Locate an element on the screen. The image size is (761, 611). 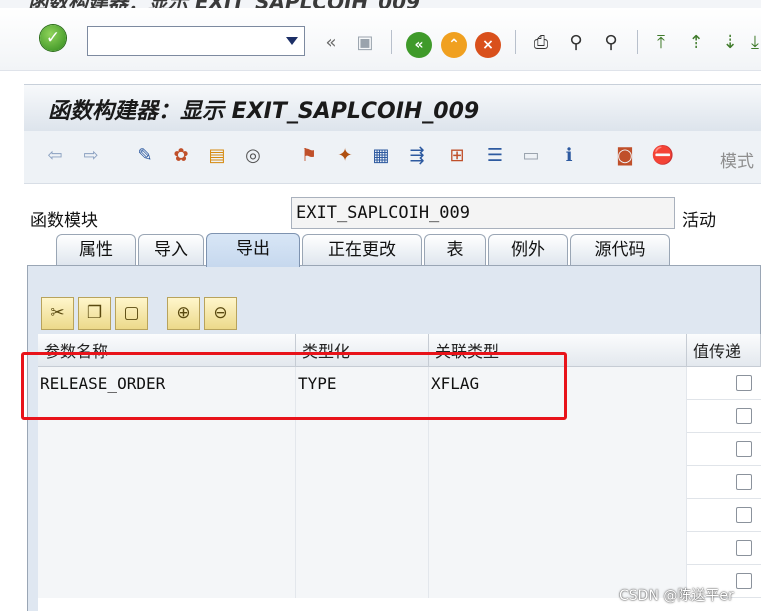
tab-tables: 表 is located at coordinates (455, 249).